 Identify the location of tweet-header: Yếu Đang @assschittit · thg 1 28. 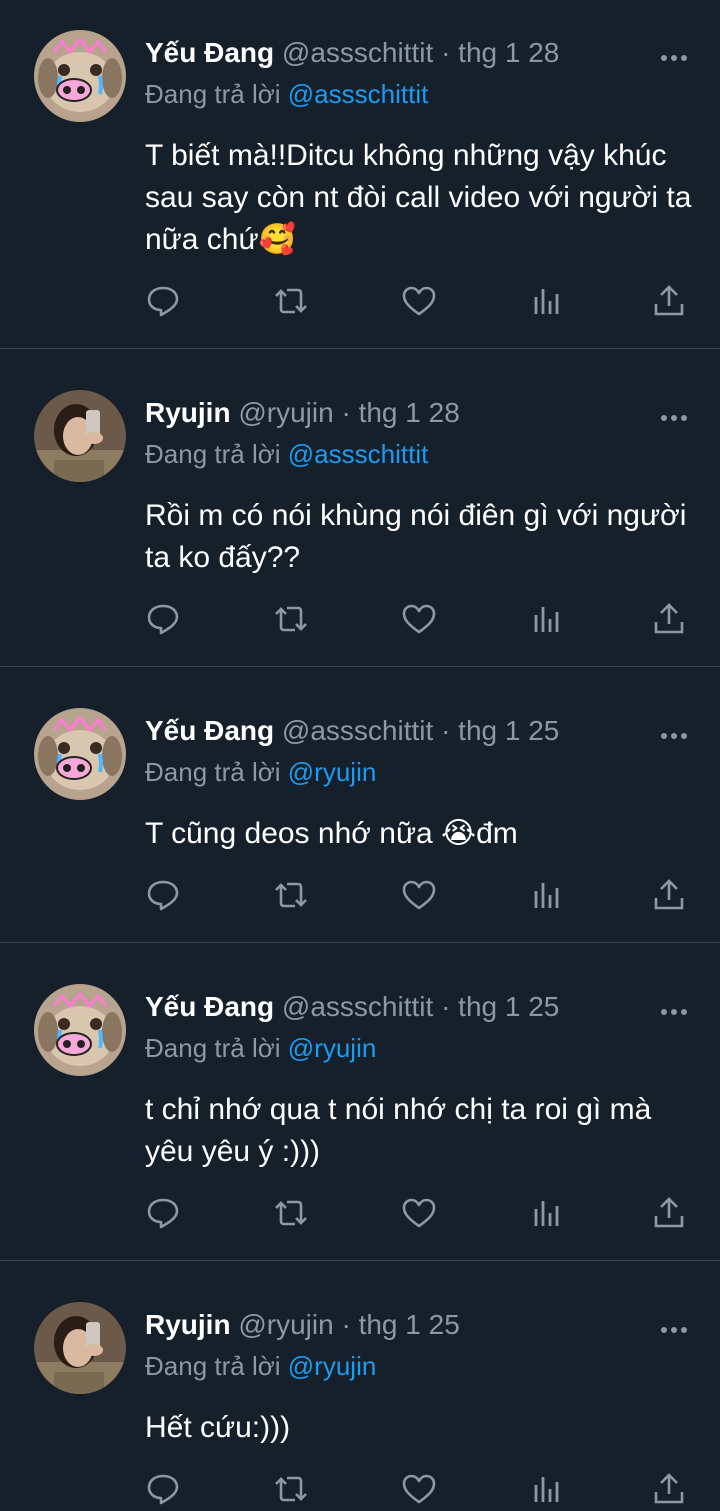
(352, 53).